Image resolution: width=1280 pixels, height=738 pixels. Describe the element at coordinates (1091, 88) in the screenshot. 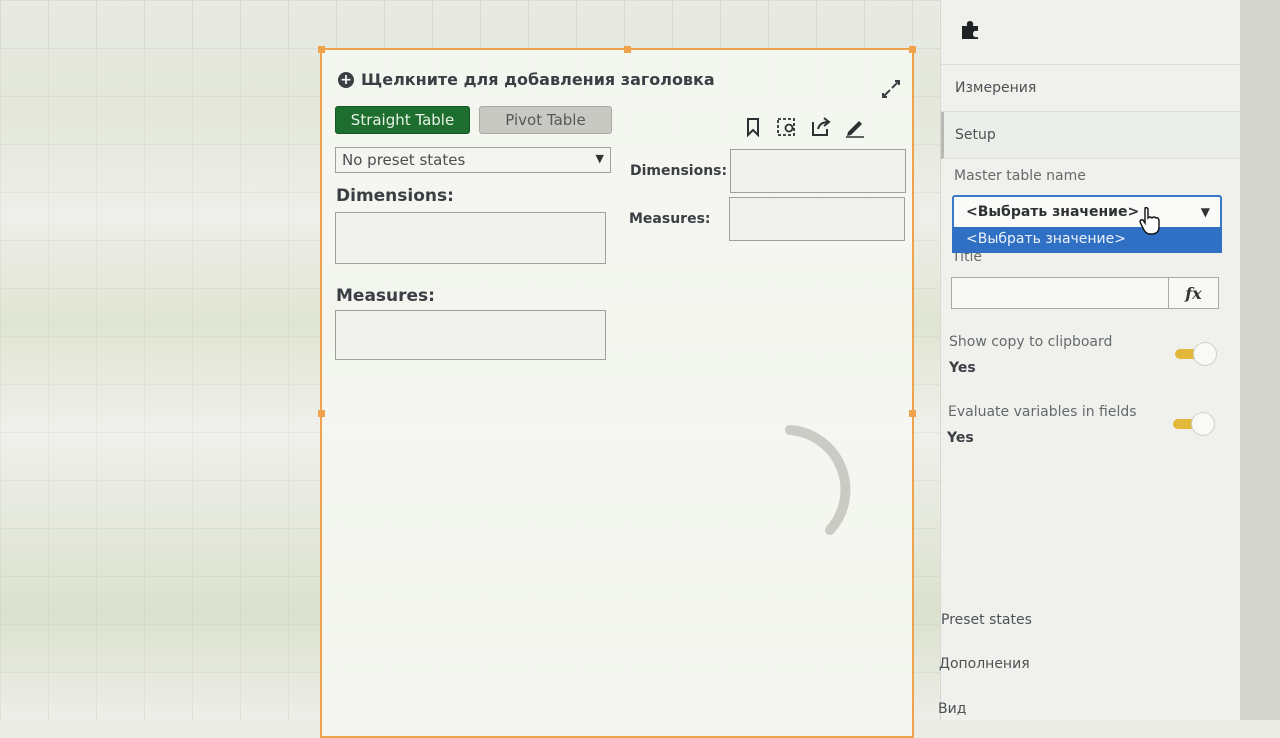

I see `section-dimensions: Измерения` at that location.